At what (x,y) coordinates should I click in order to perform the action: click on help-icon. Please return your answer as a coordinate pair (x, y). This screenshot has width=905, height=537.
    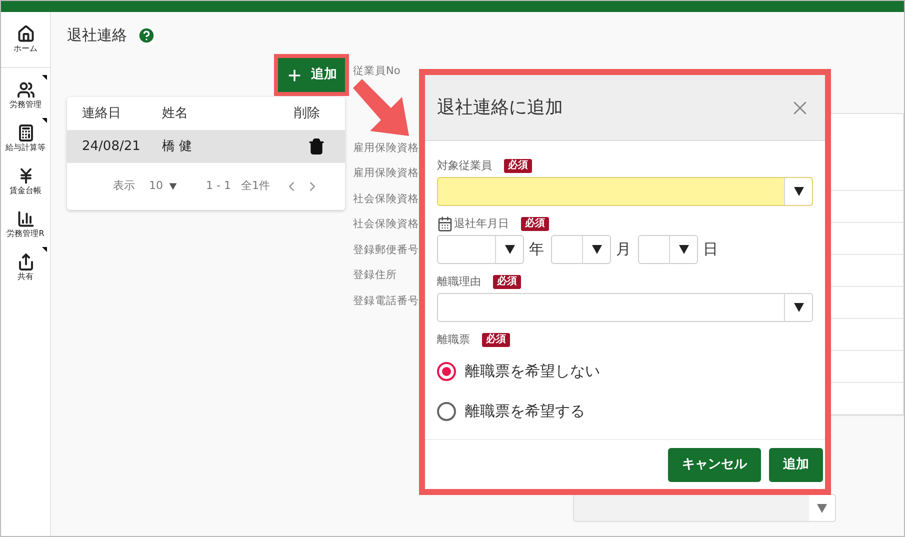
    Looking at the image, I should click on (146, 35).